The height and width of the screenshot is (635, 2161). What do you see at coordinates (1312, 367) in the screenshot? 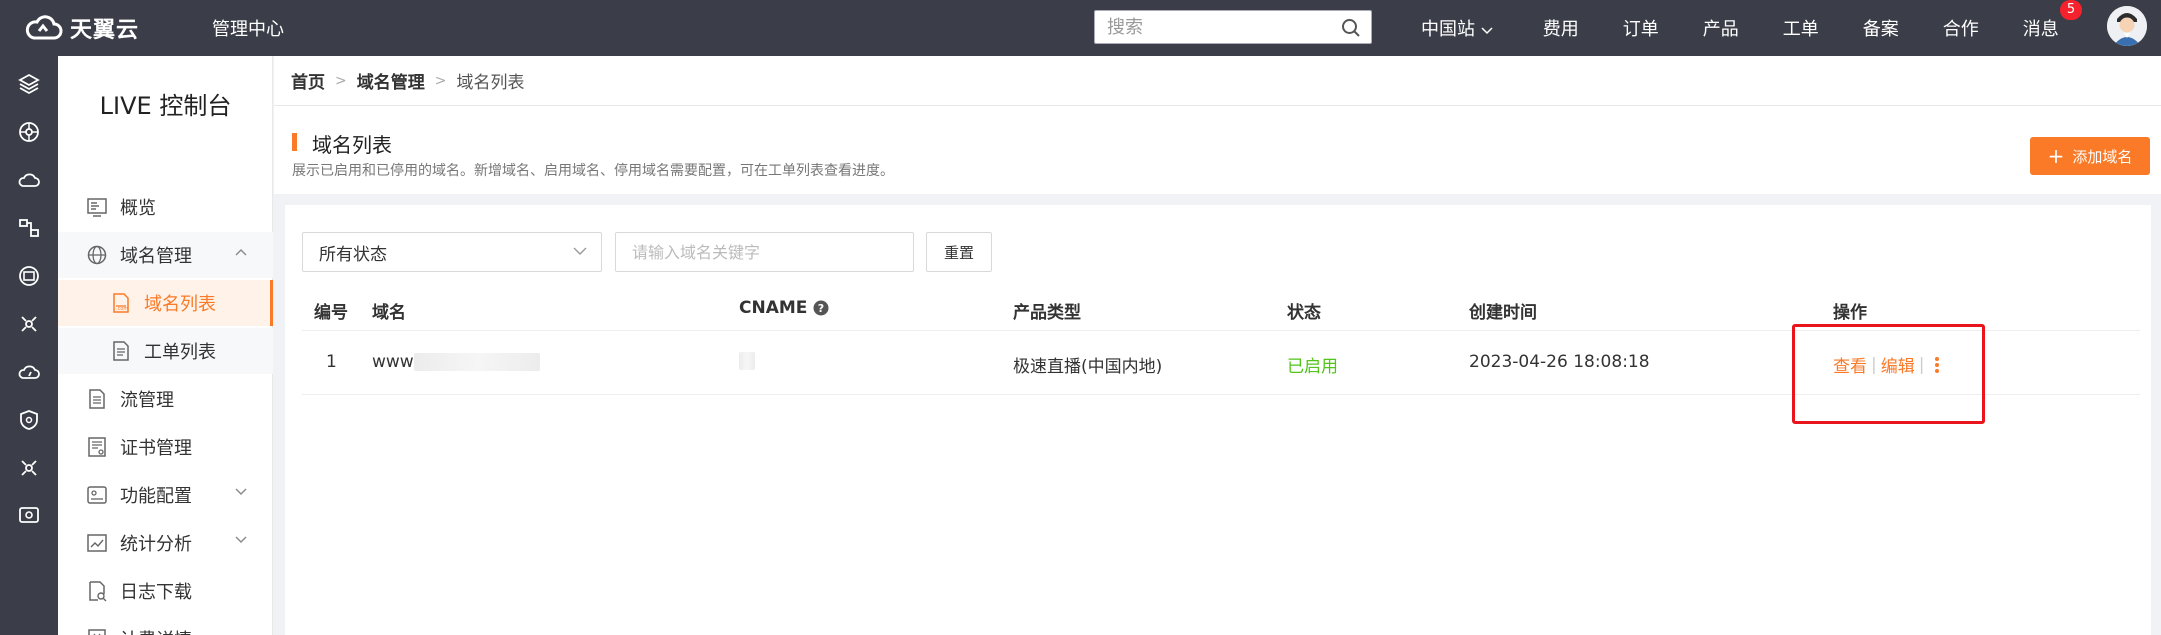
I see `cell-status-badge: 已启用` at bounding box center [1312, 367].